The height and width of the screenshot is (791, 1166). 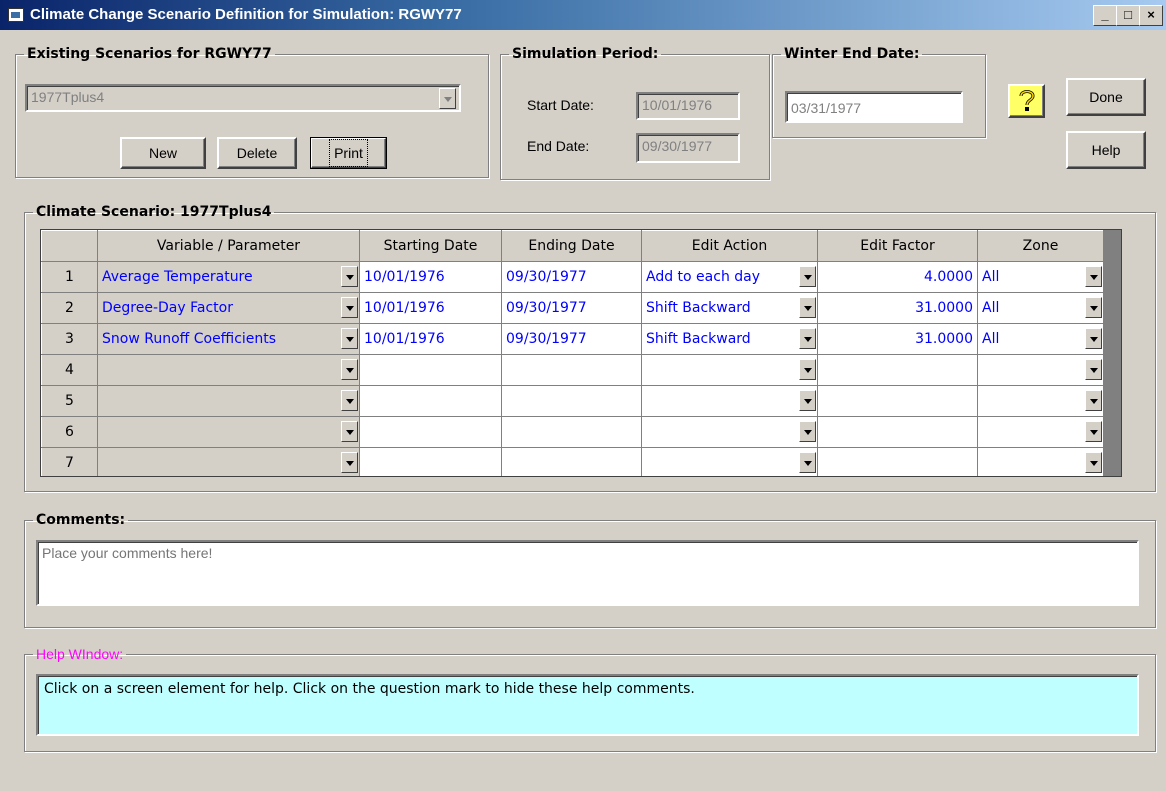 I want to click on row-header: 5, so click(x=69, y=401).